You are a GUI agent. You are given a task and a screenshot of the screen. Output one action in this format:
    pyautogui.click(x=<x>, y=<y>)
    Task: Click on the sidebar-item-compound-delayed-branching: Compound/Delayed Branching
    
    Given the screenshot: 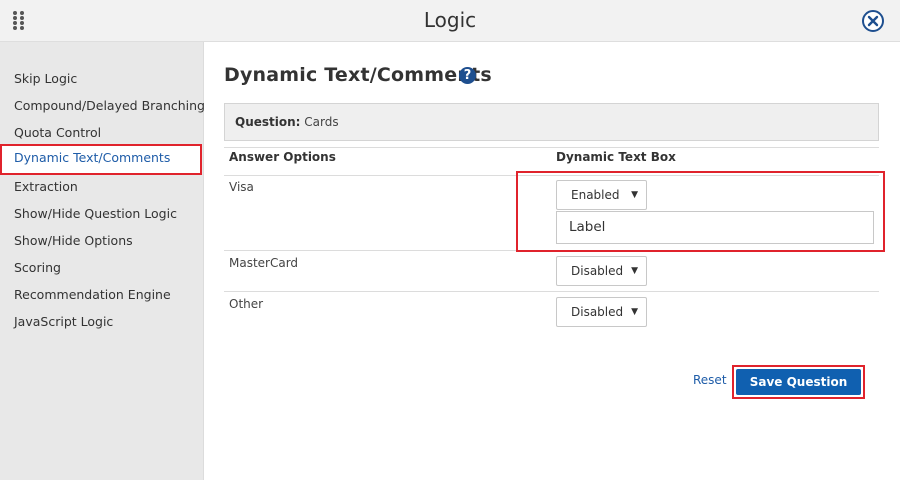 What is the action you would take?
    pyautogui.click(x=102, y=105)
    